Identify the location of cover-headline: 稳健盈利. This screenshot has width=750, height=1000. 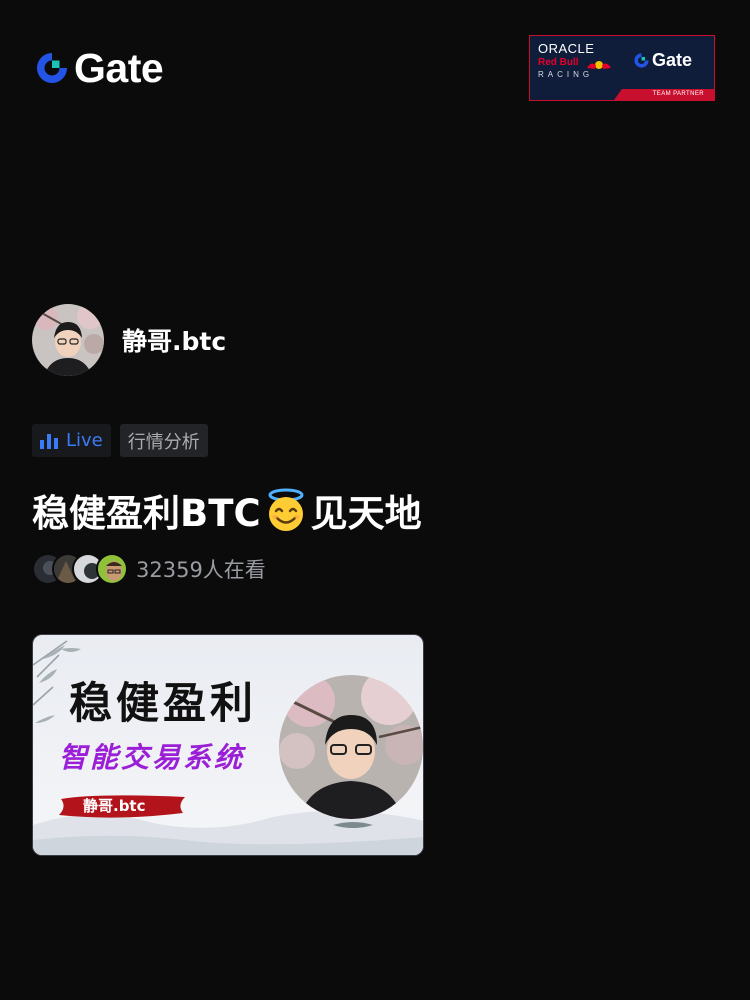
(163, 704).